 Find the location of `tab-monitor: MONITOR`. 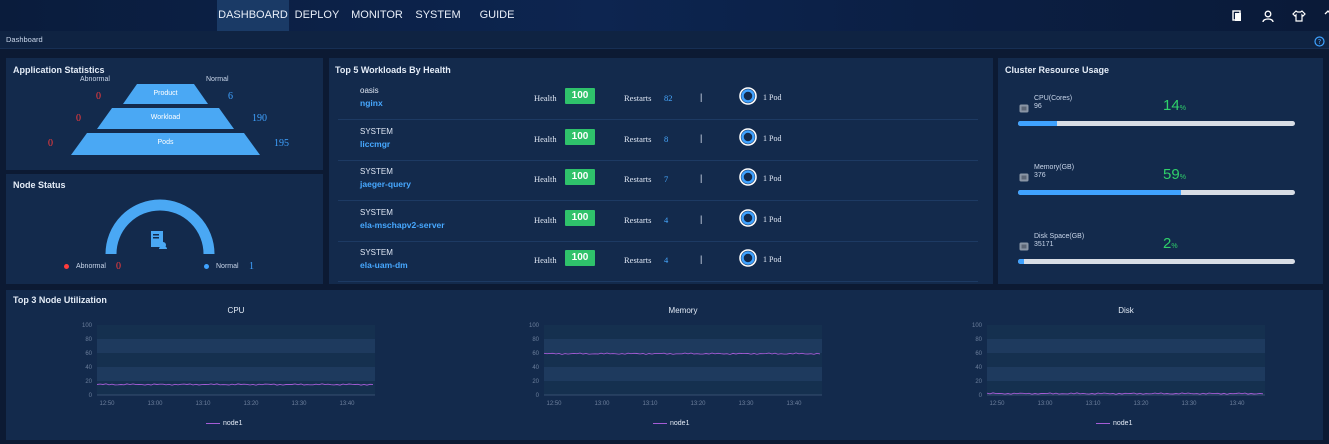

tab-monitor: MONITOR is located at coordinates (377, 15).